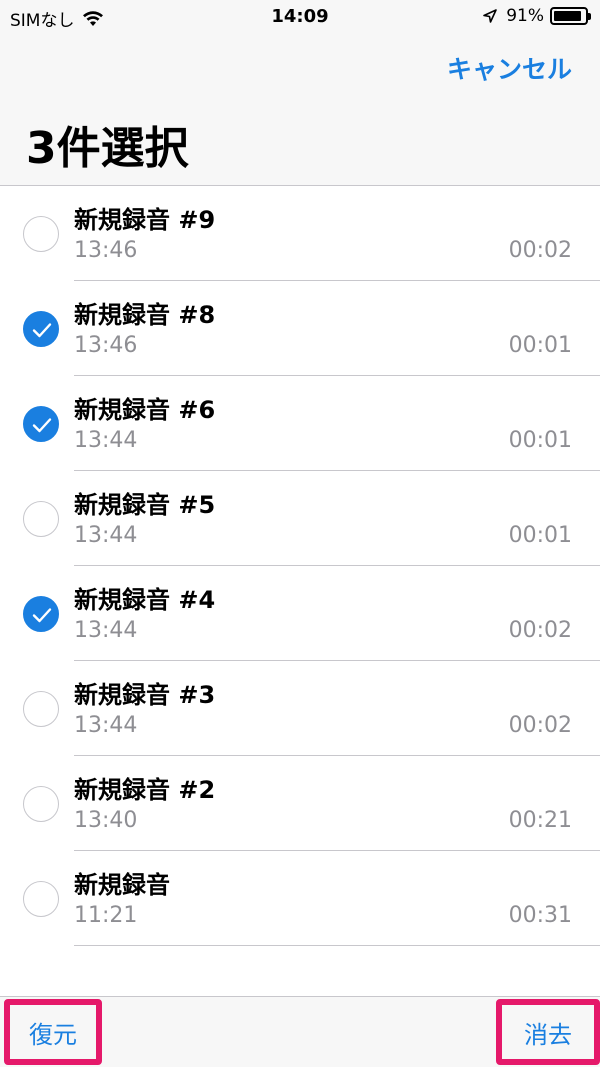 This screenshot has height=1067, width=600. Describe the element at coordinates (300, 803) in the screenshot. I see `recording-row: 新規録音 #2 13:40 00:21` at that location.